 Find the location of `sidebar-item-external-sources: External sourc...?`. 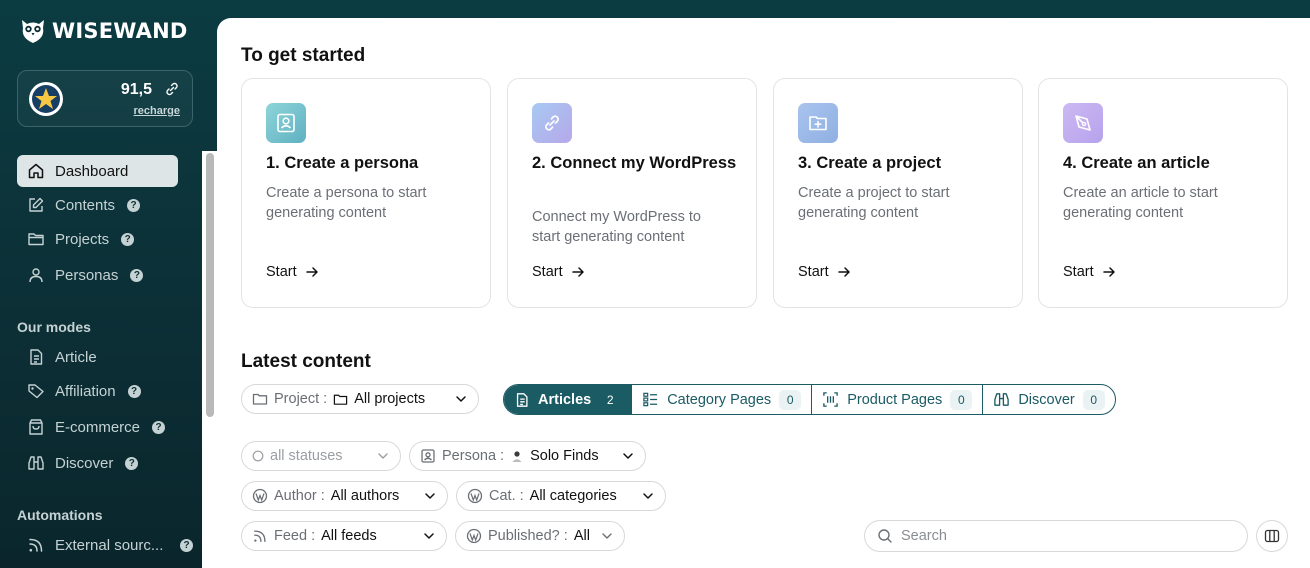

sidebar-item-external-sources: External sourc...? is located at coordinates (105, 545).